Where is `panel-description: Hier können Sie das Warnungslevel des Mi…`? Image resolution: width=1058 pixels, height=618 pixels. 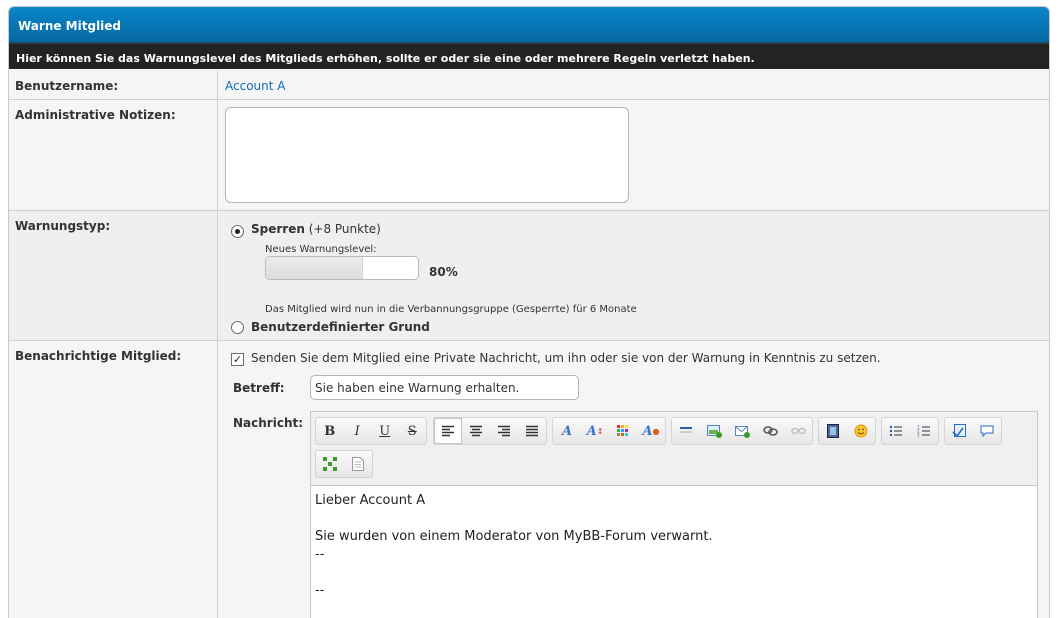
panel-description: Hier können Sie das Warnungslevel des Mi… is located at coordinates (529, 56).